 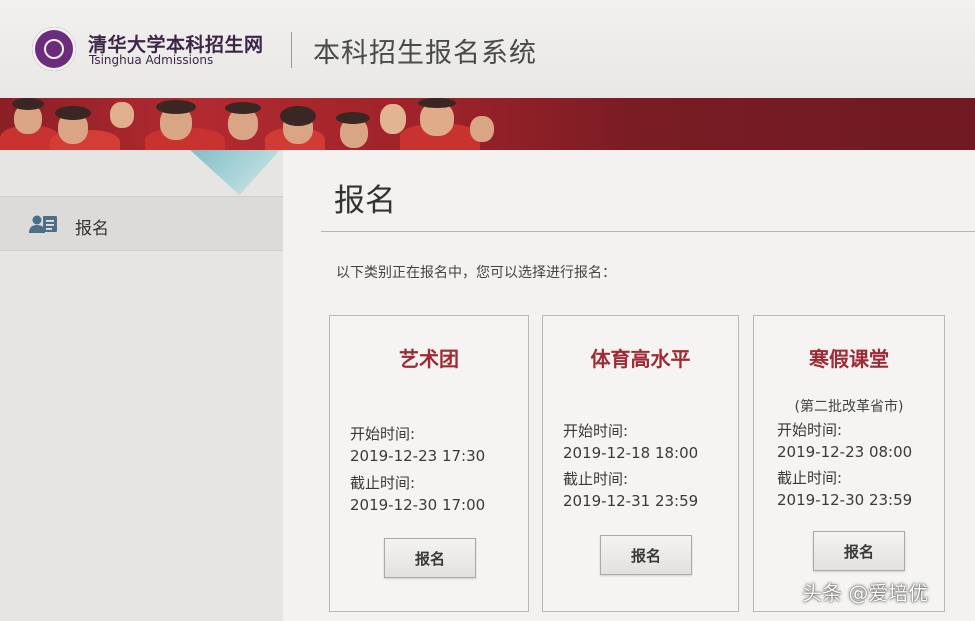 What do you see at coordinates (145, 223) in the screenshot?
I see `sidebar-item-signup: 报名` at bounding box center [145, 223].